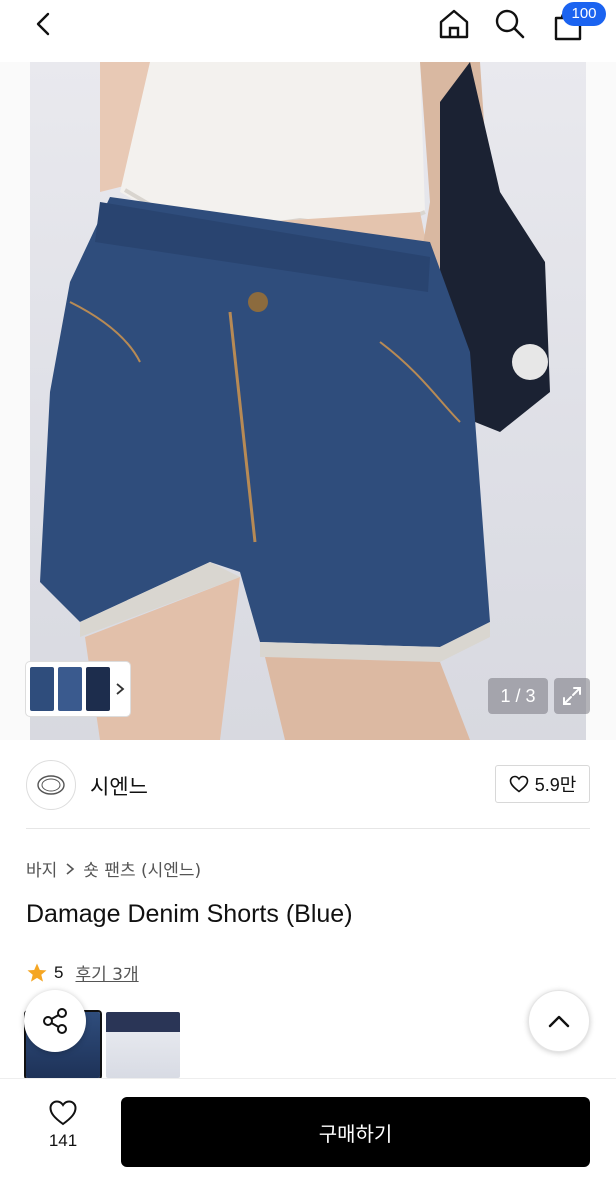 The image size is (616, 1200). Describe the element at coordinates (308, 785) in the screenshot. I see `brand-row: 시엔느 5.9만` at that location.